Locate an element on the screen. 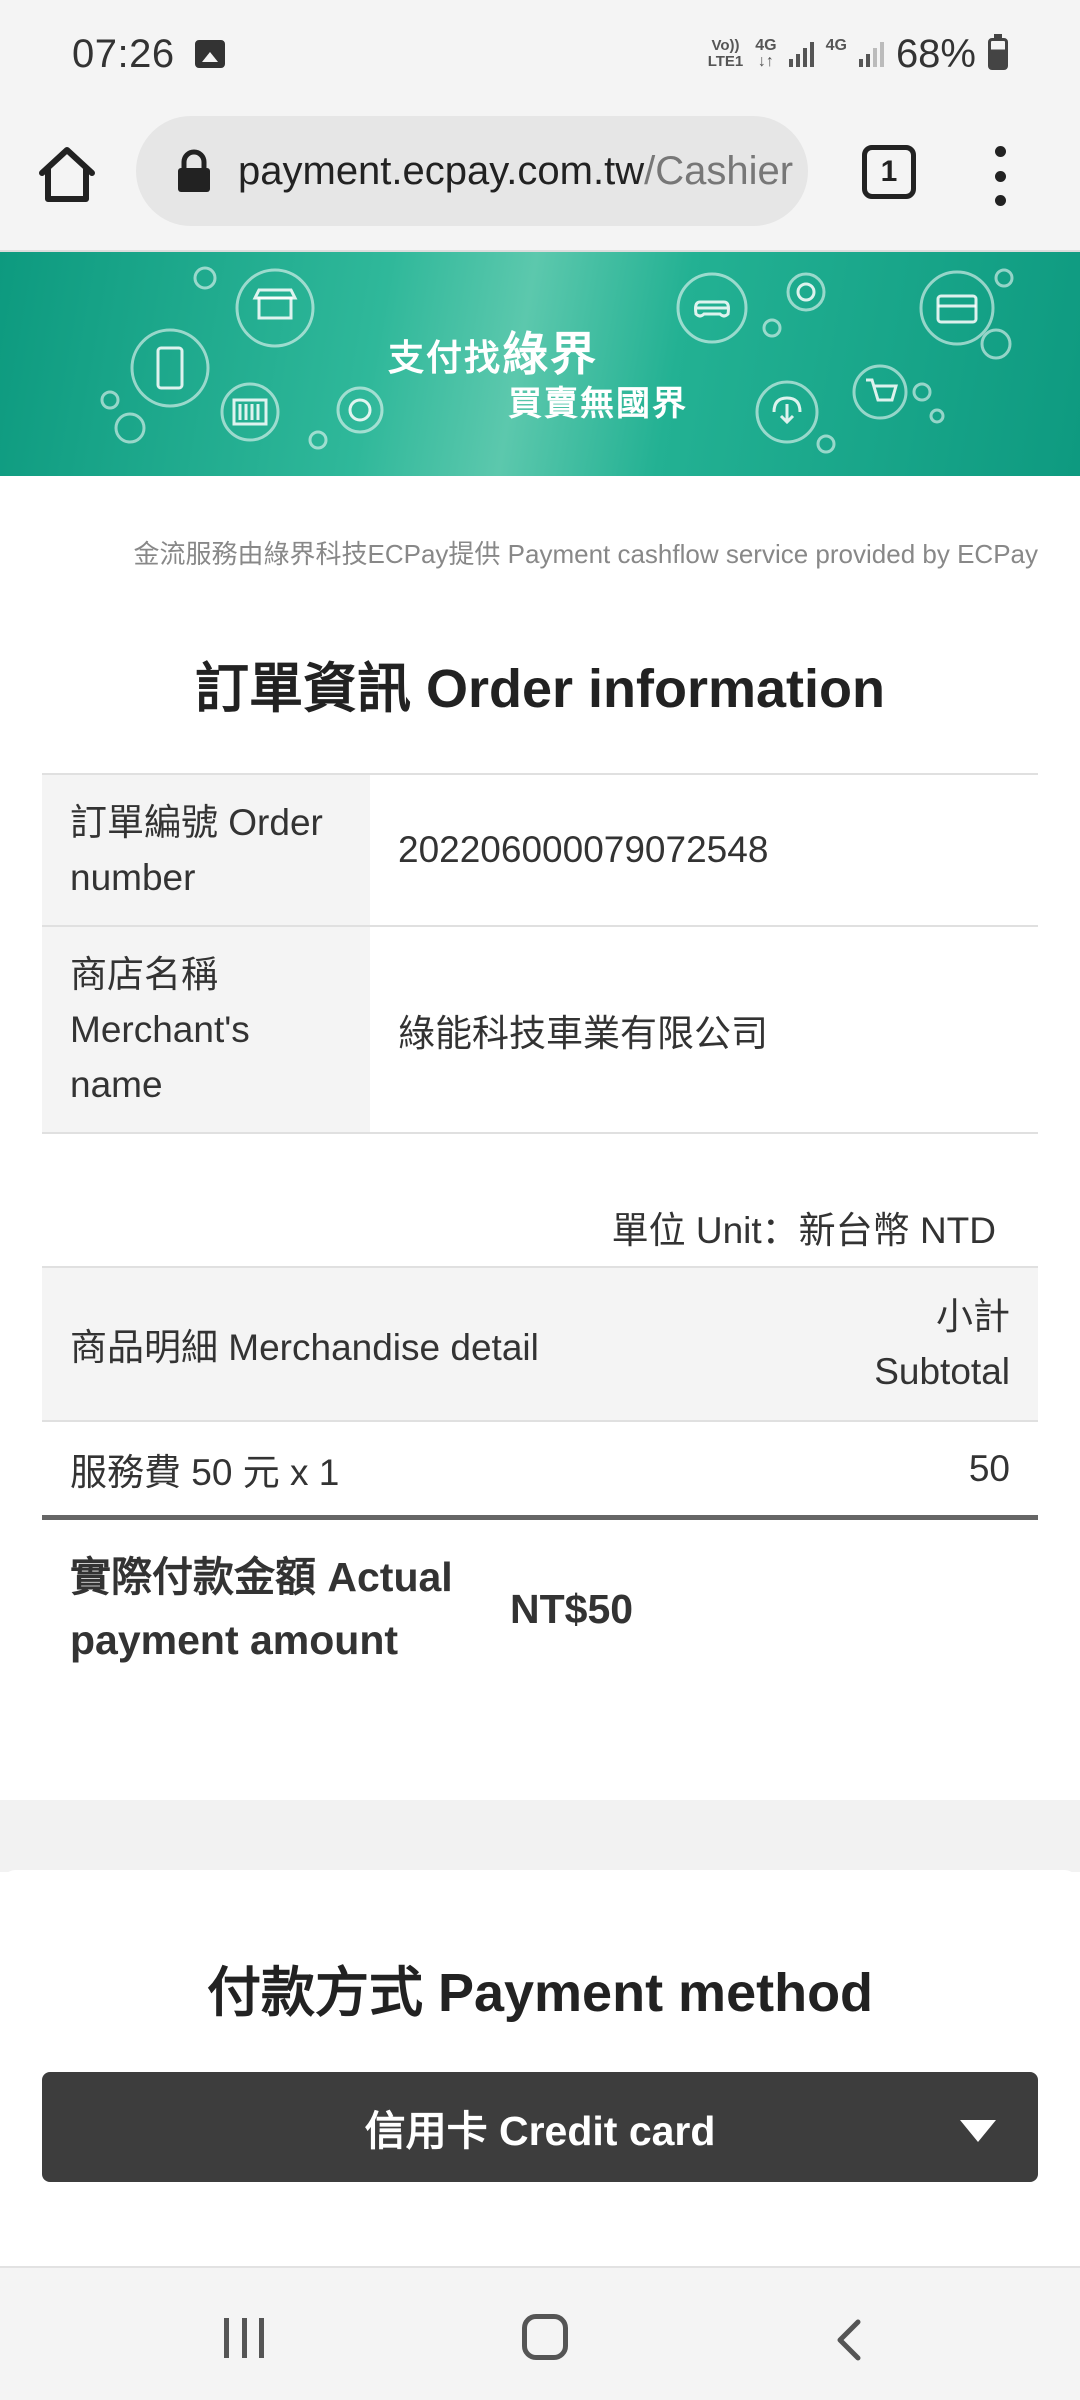  tab-switcher-button: 1 is located at coordinates (889, 172).